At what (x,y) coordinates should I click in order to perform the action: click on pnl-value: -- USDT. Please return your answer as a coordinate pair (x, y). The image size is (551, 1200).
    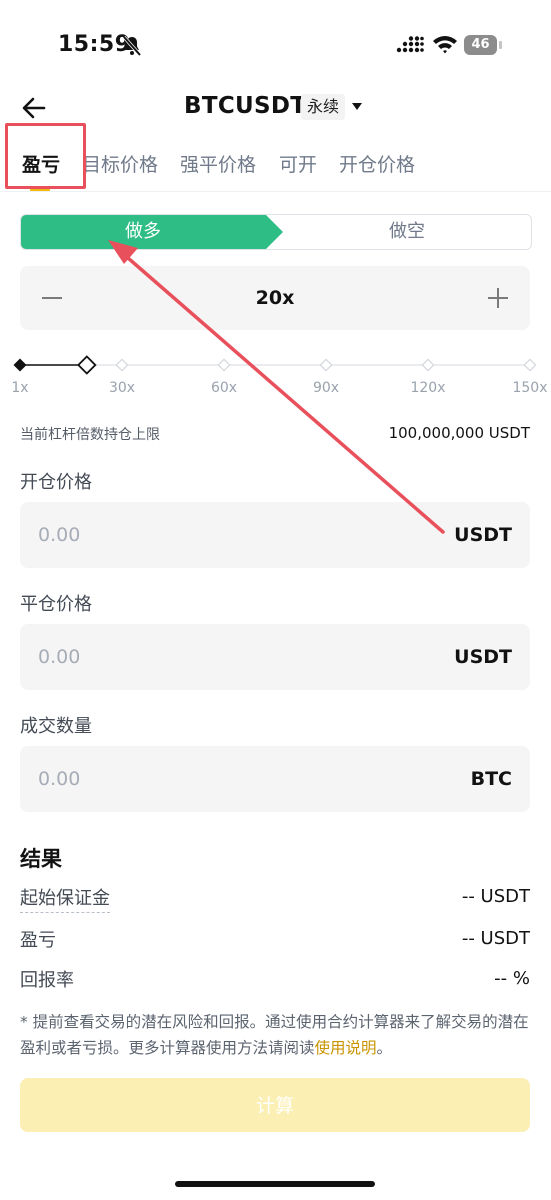
    Looking at the image, I should click on (495, 938).